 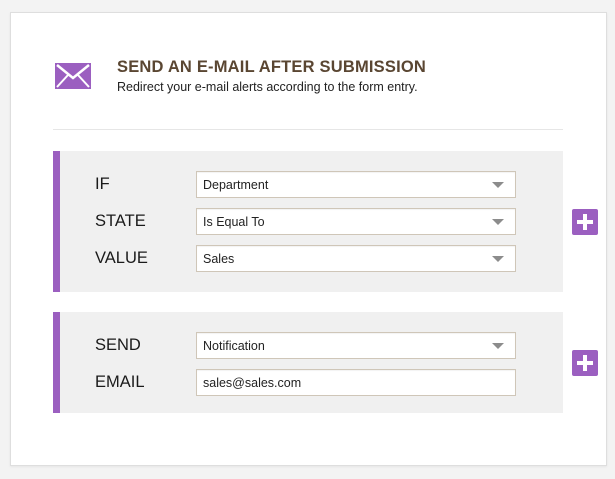 I want to click on email-row: EMAIL sales@sales.com, so click(x=311, y=382).